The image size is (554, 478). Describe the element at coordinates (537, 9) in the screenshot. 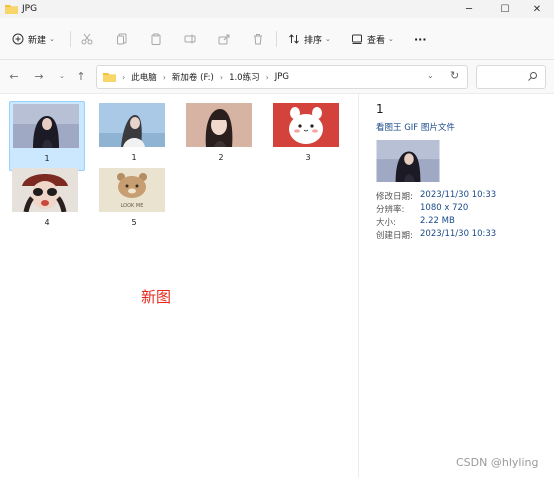

I see `close-button: ✕` at that location.